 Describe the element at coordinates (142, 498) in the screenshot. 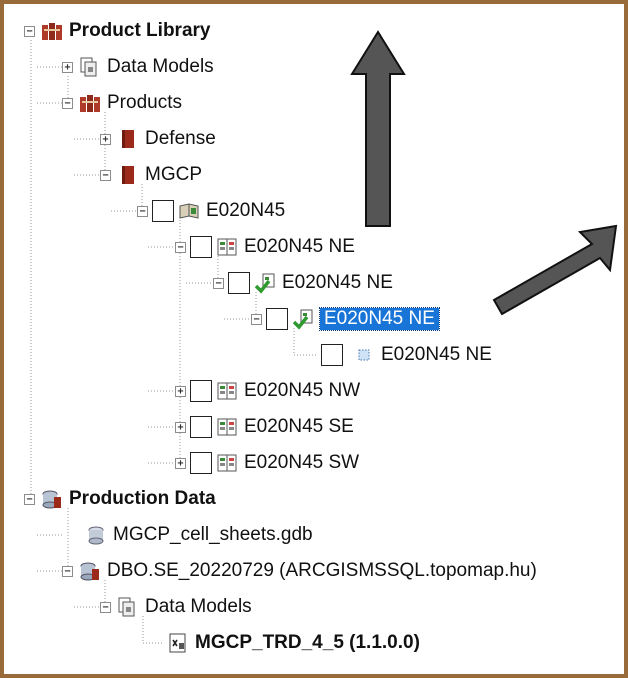

I see `tree-item-label: Production Data` at that location.